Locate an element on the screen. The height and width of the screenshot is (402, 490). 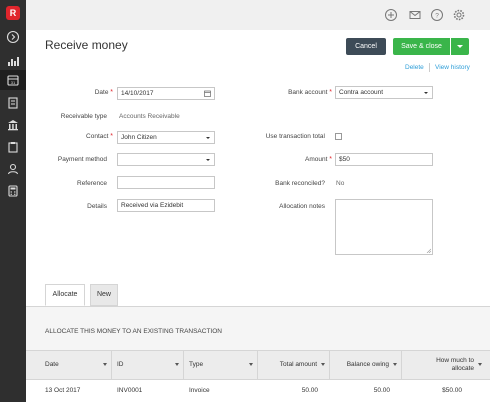
view-history-link: View history is located at coordinates (452, 67).